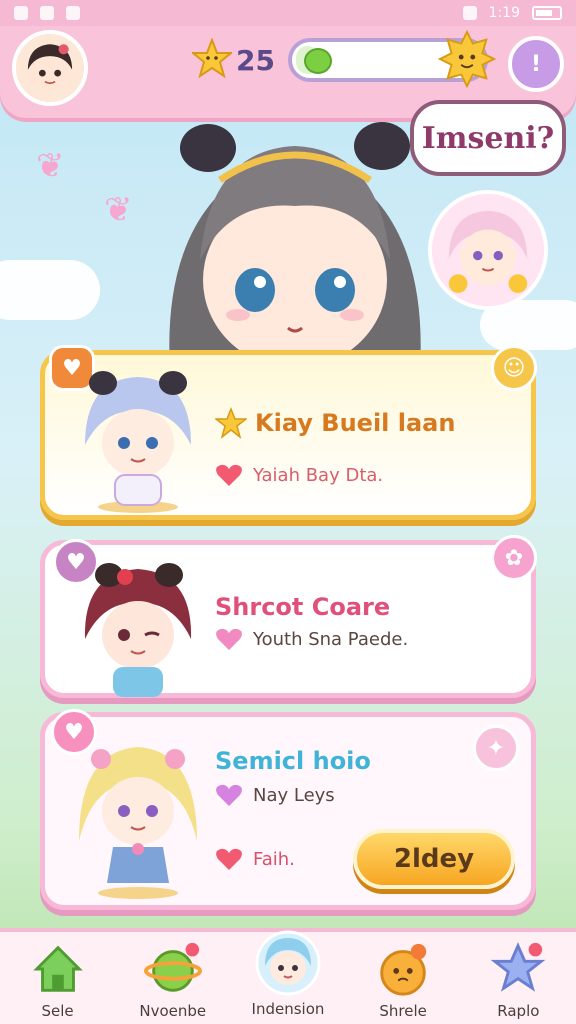  I want to click on nav-label: Raplo, so click(518, 1011).